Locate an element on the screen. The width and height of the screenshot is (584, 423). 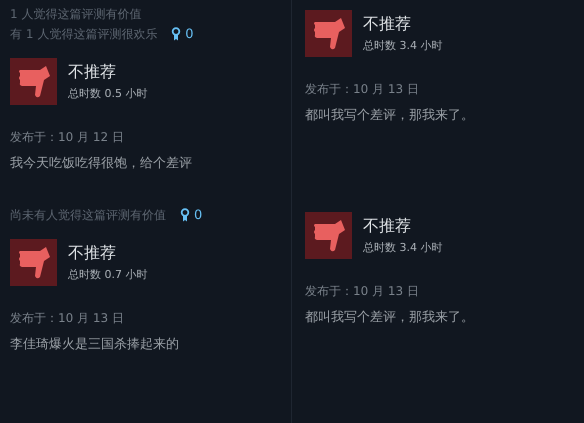
review-text: 我今天吃饭吃得很饱，给个差评 is located at coordinates (101, 163).